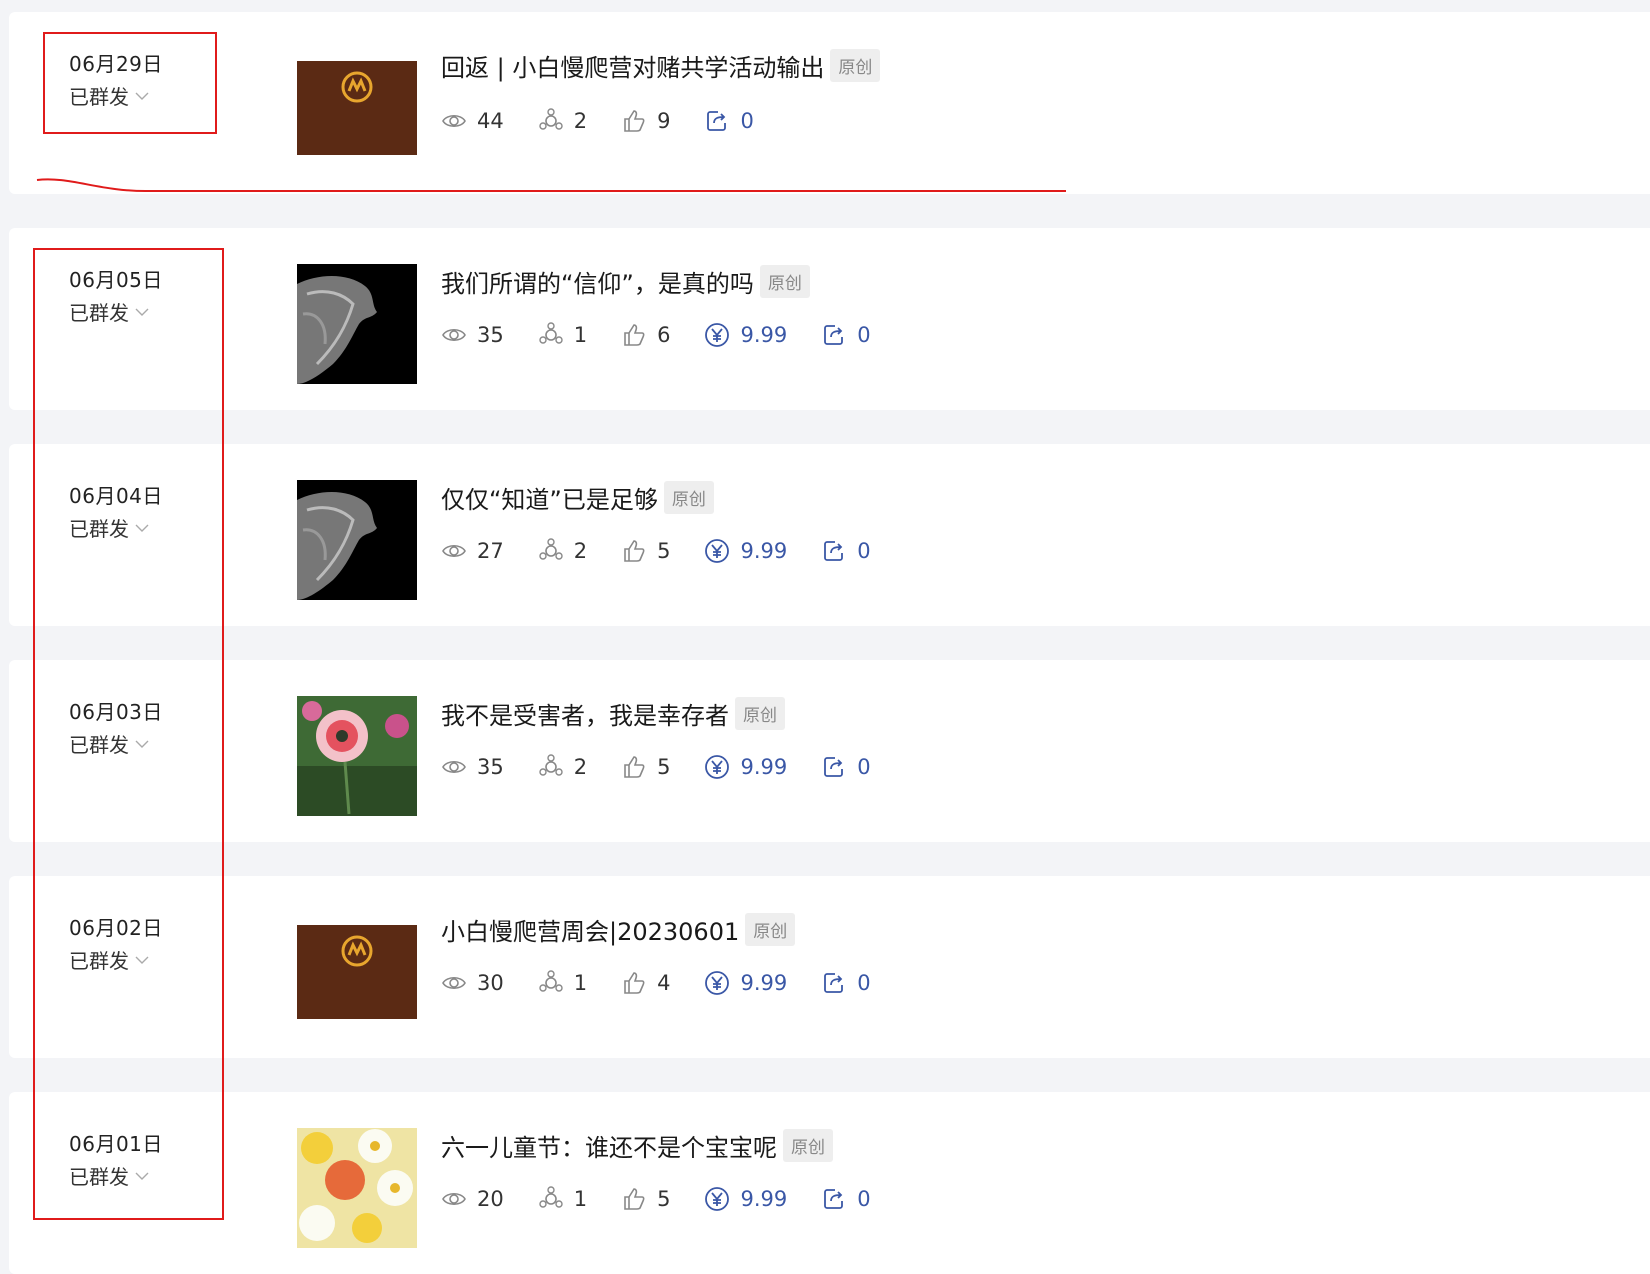 This screenshot has height=1274, width=1650. Describe the element at coordinates (472, 551) in the screenshot. I see `views-stat: 27` at that location.